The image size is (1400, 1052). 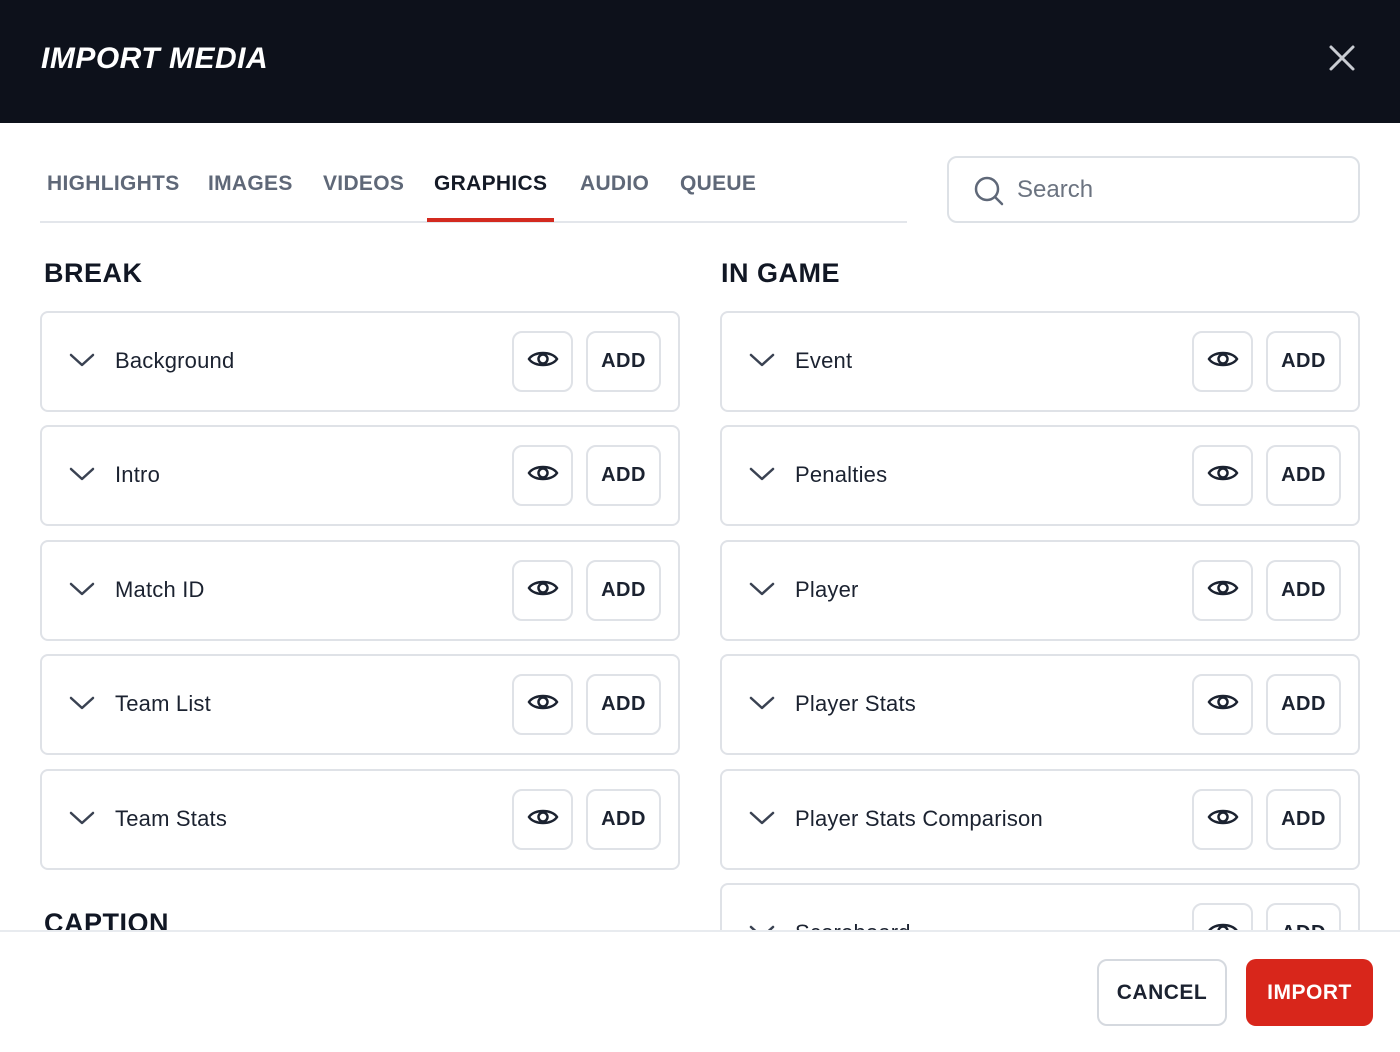 What do you see at coordinates (171, 818) in the screenshot?
I see `graphic-label: Team Stats` at bounding box center [171, 818].